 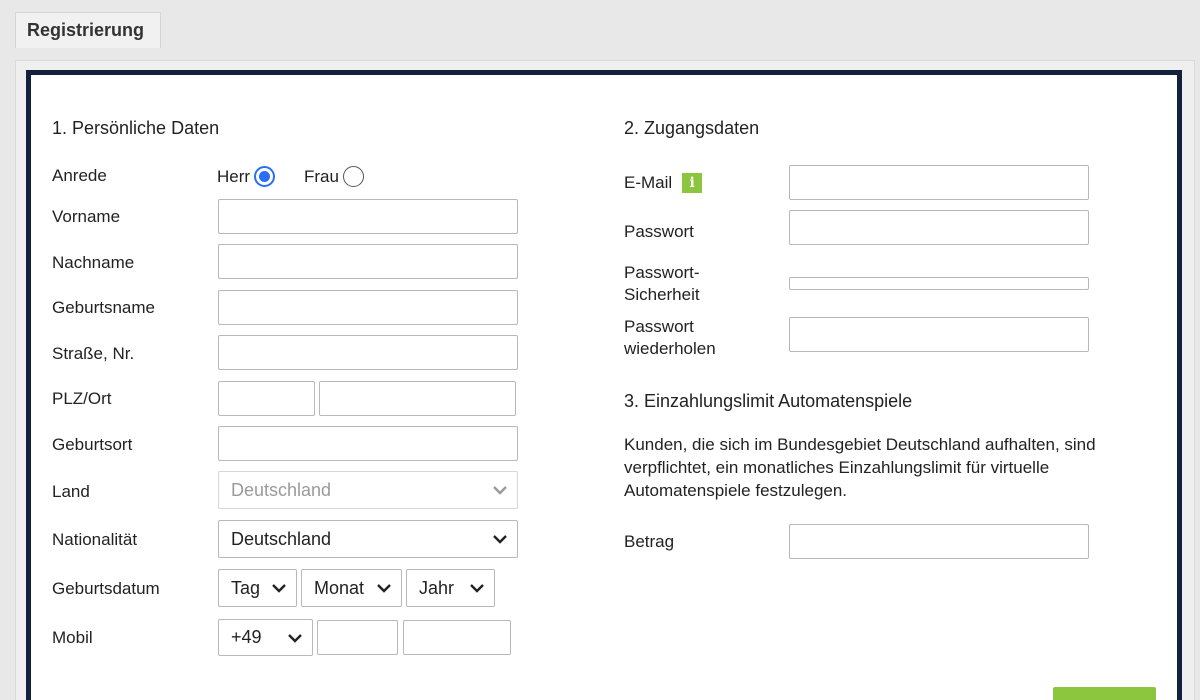 I want to click on submit-button, so click(x=1104, y=693).